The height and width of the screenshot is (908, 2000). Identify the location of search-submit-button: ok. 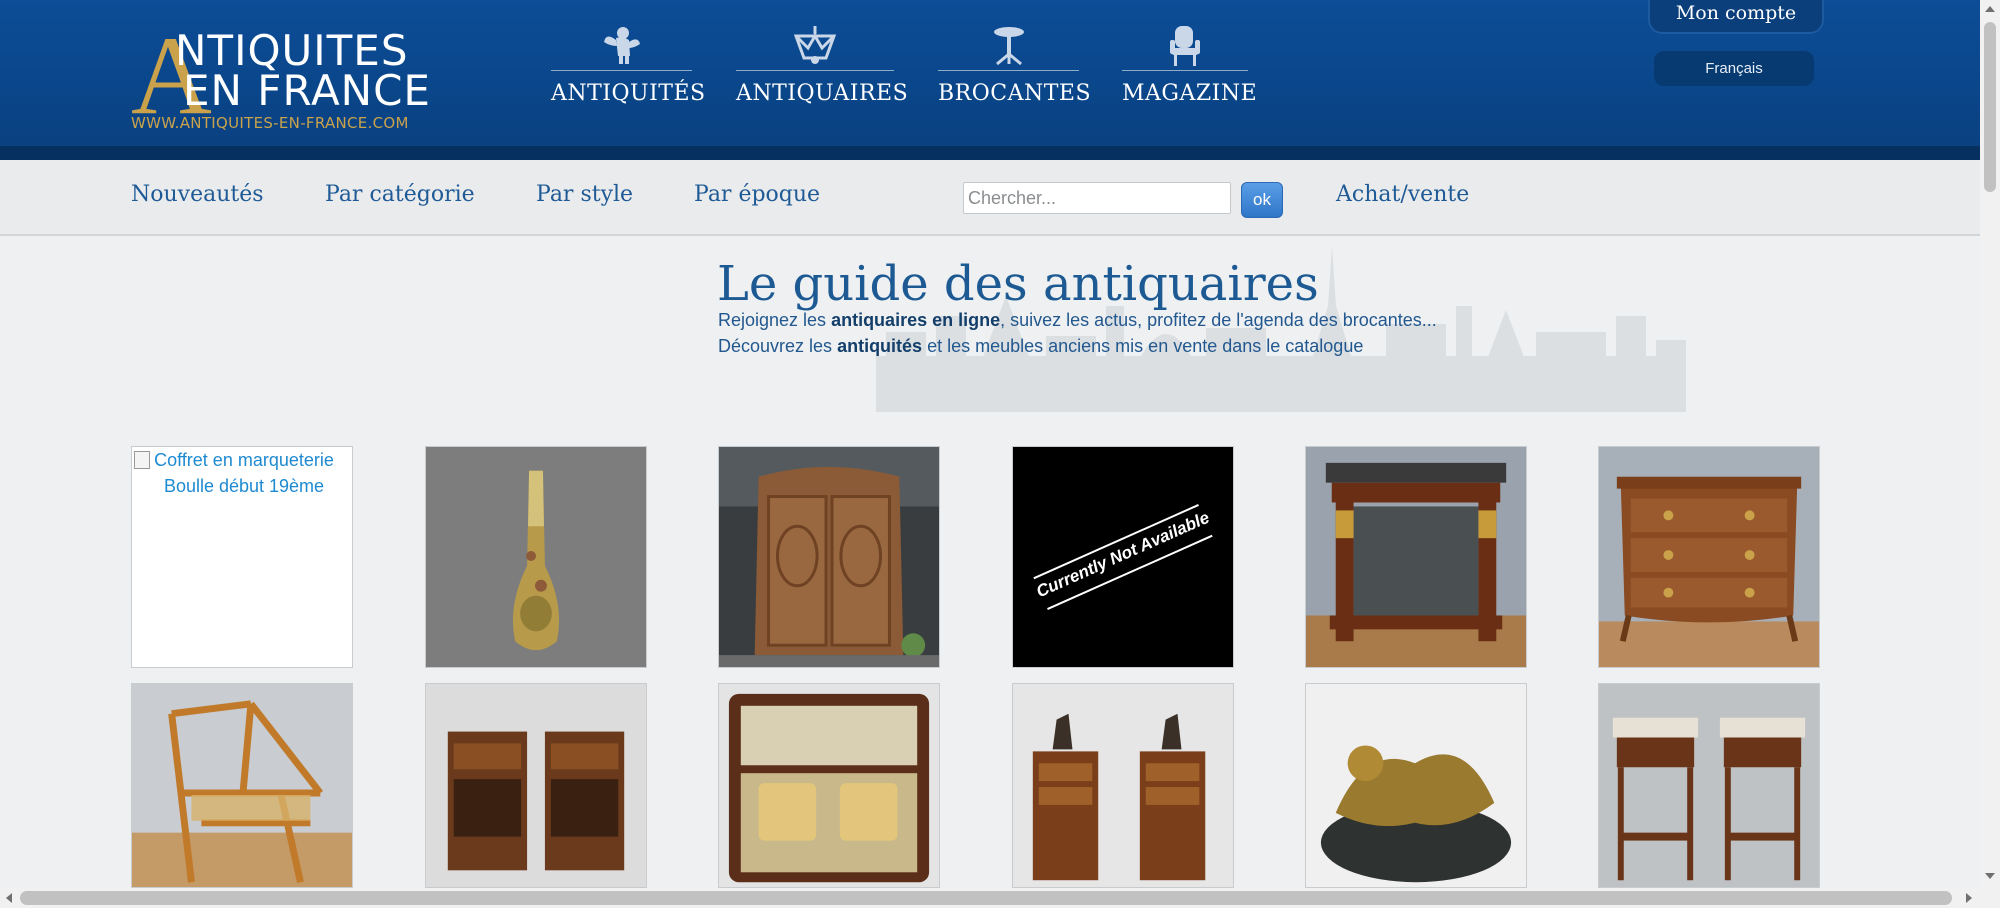
(1262, 200).